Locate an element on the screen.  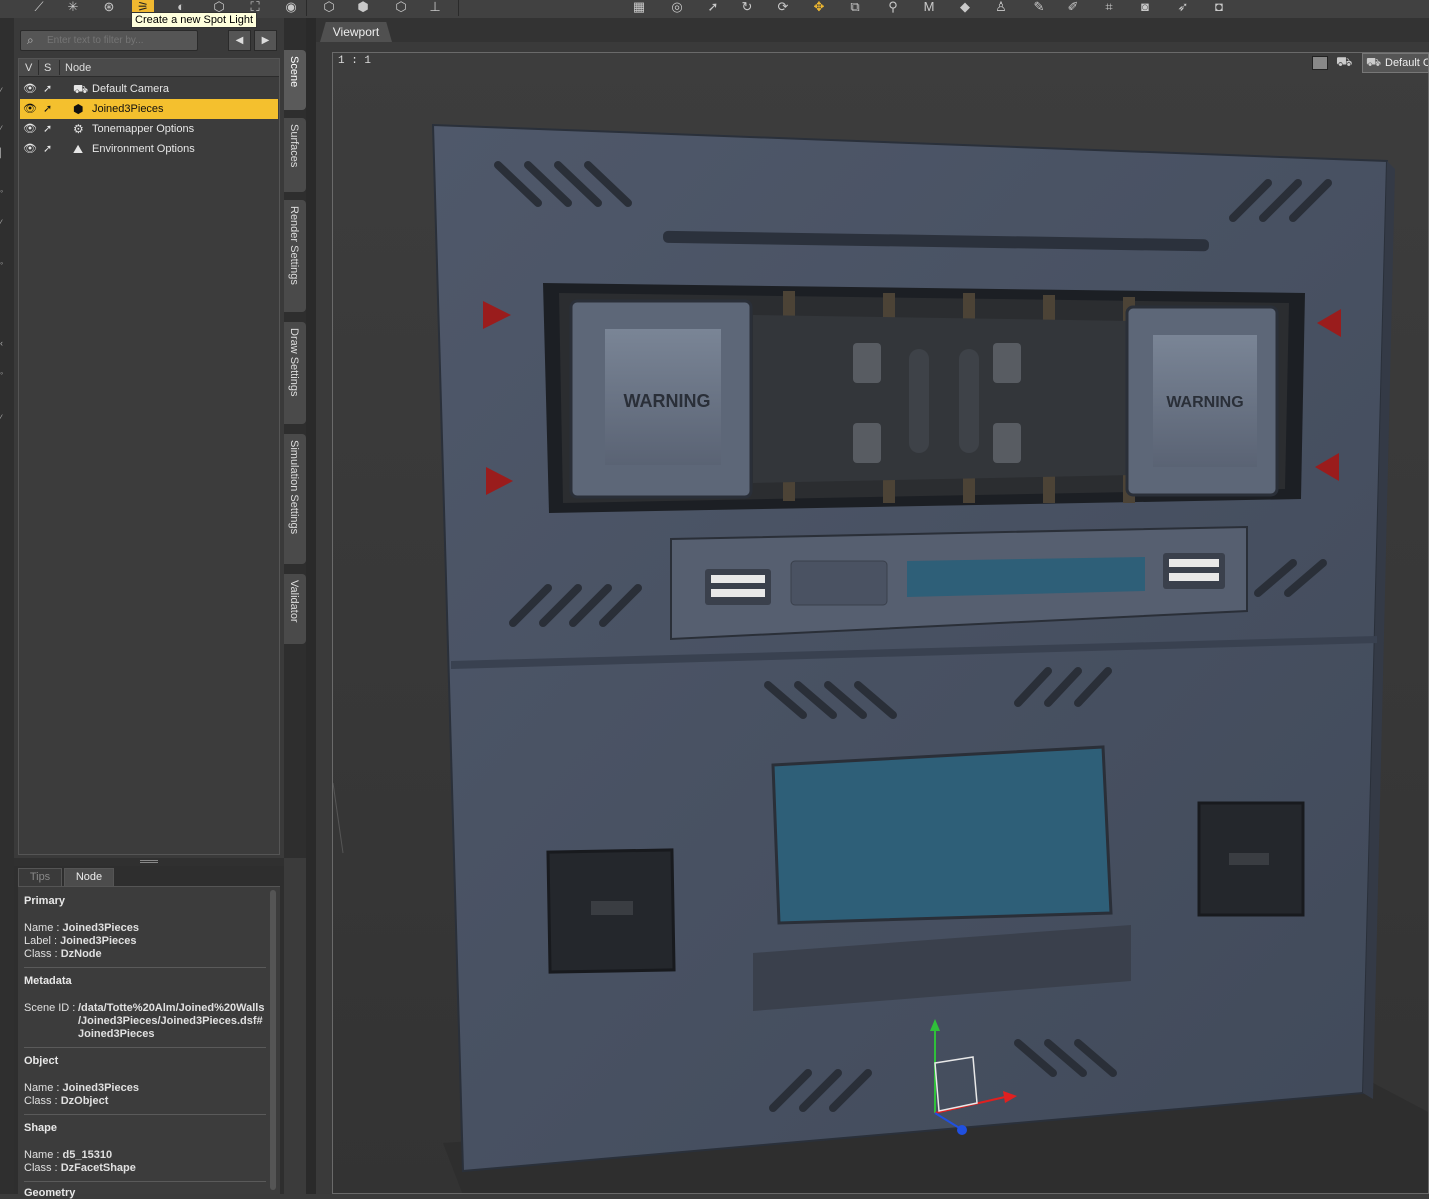
scene-node-row: 👁 ➚ ⛟ Default Camera is located at coordinates (149, 89).